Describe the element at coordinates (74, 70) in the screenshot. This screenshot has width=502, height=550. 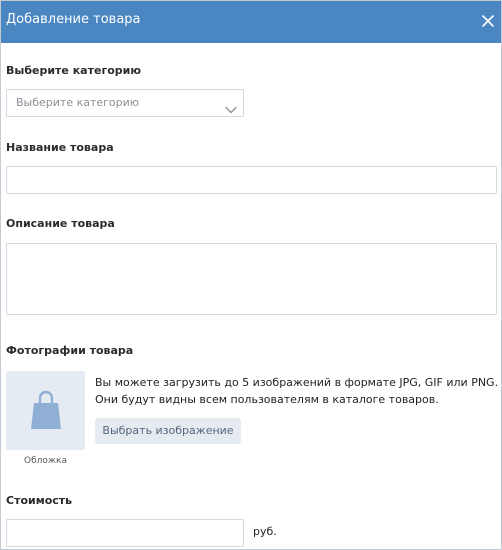
I see `category-label: Выберите категорию` at that location.